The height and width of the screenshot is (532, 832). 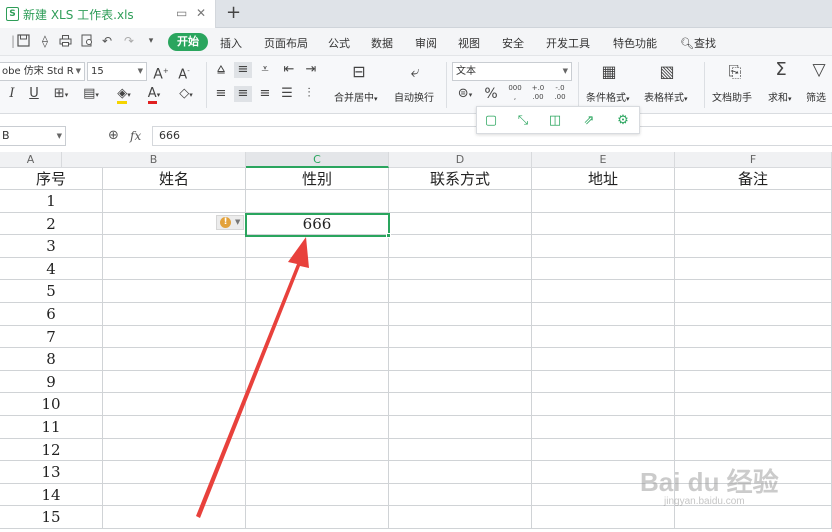 What do you see at coordinates (51, 337) in the screenshot?
I see `row-number-cell: 7` at bounding box center [51, 337].